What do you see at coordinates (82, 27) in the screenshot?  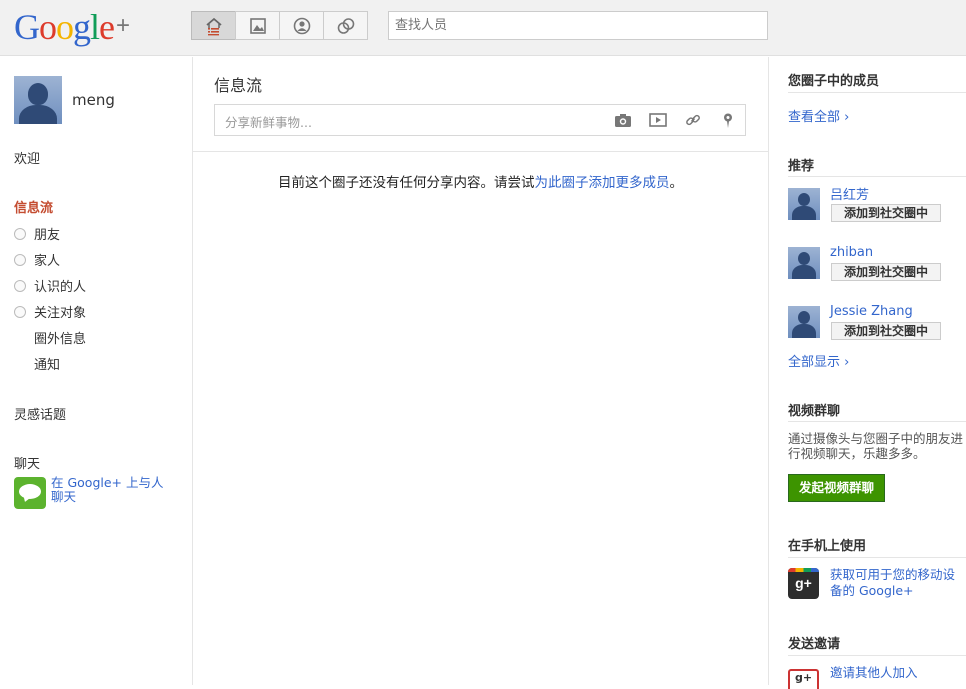 I see `logo-letter-g2: g` at bounding box center [82, 27].